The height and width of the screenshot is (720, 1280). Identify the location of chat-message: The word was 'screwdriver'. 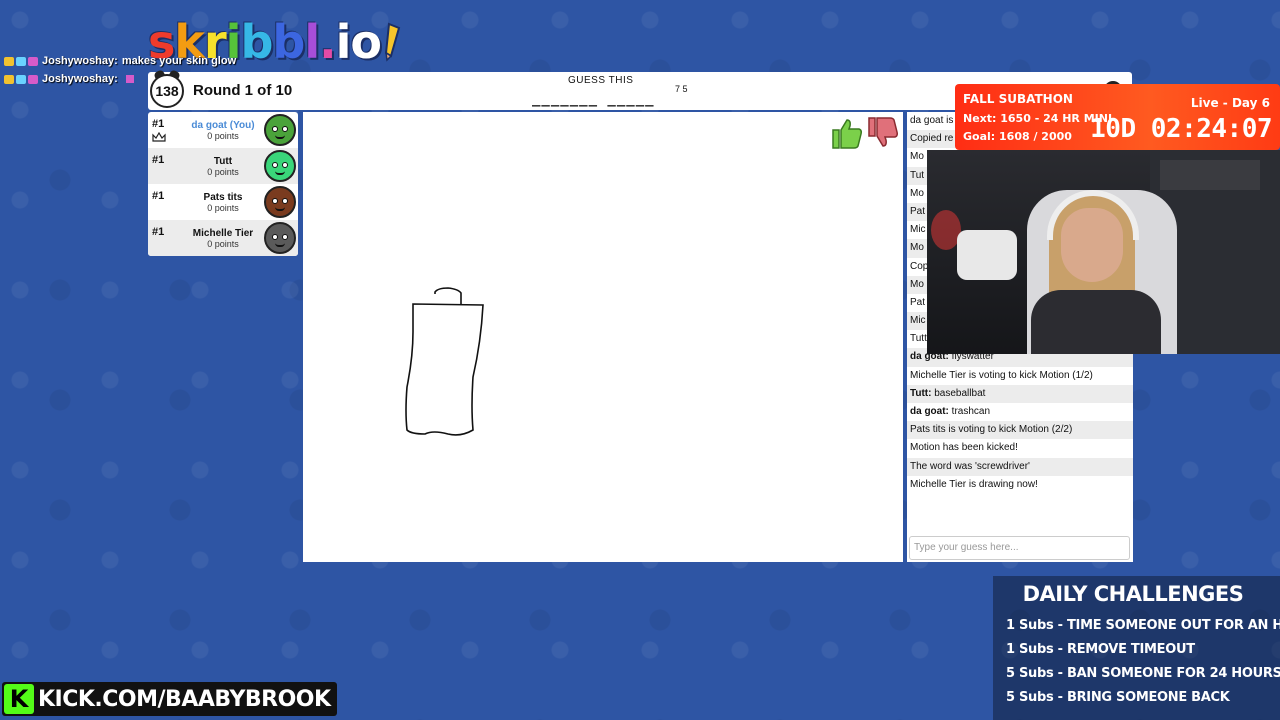
(1020, 466).